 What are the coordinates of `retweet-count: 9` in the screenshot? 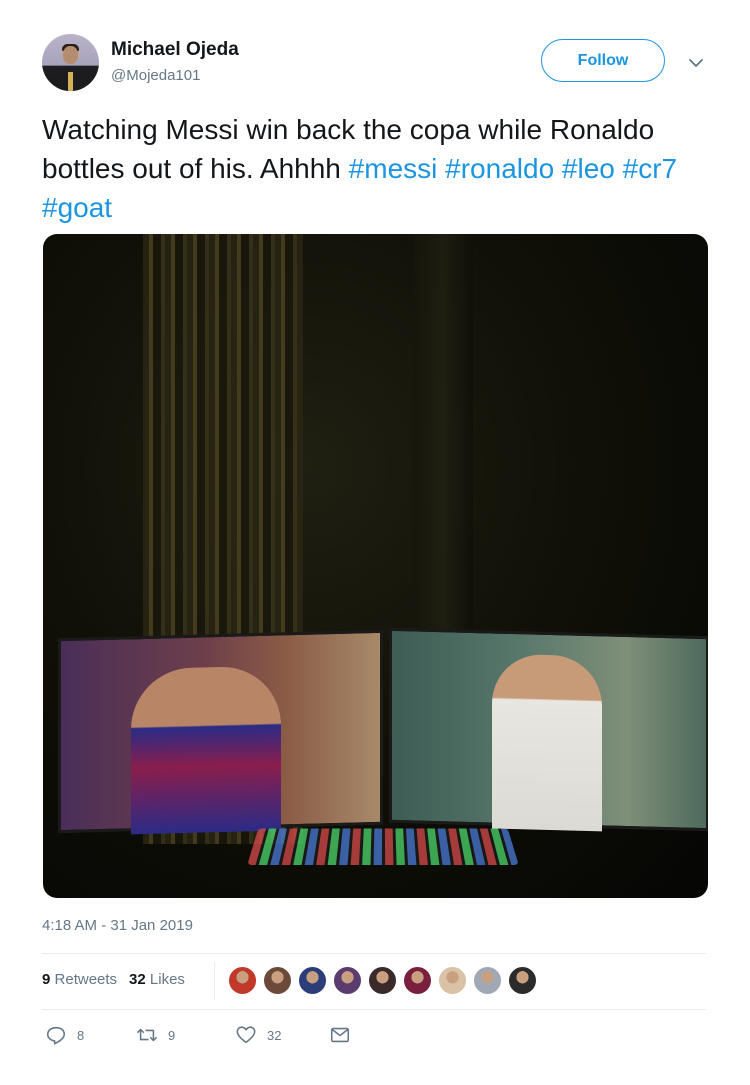 It's located at (172, 1035).